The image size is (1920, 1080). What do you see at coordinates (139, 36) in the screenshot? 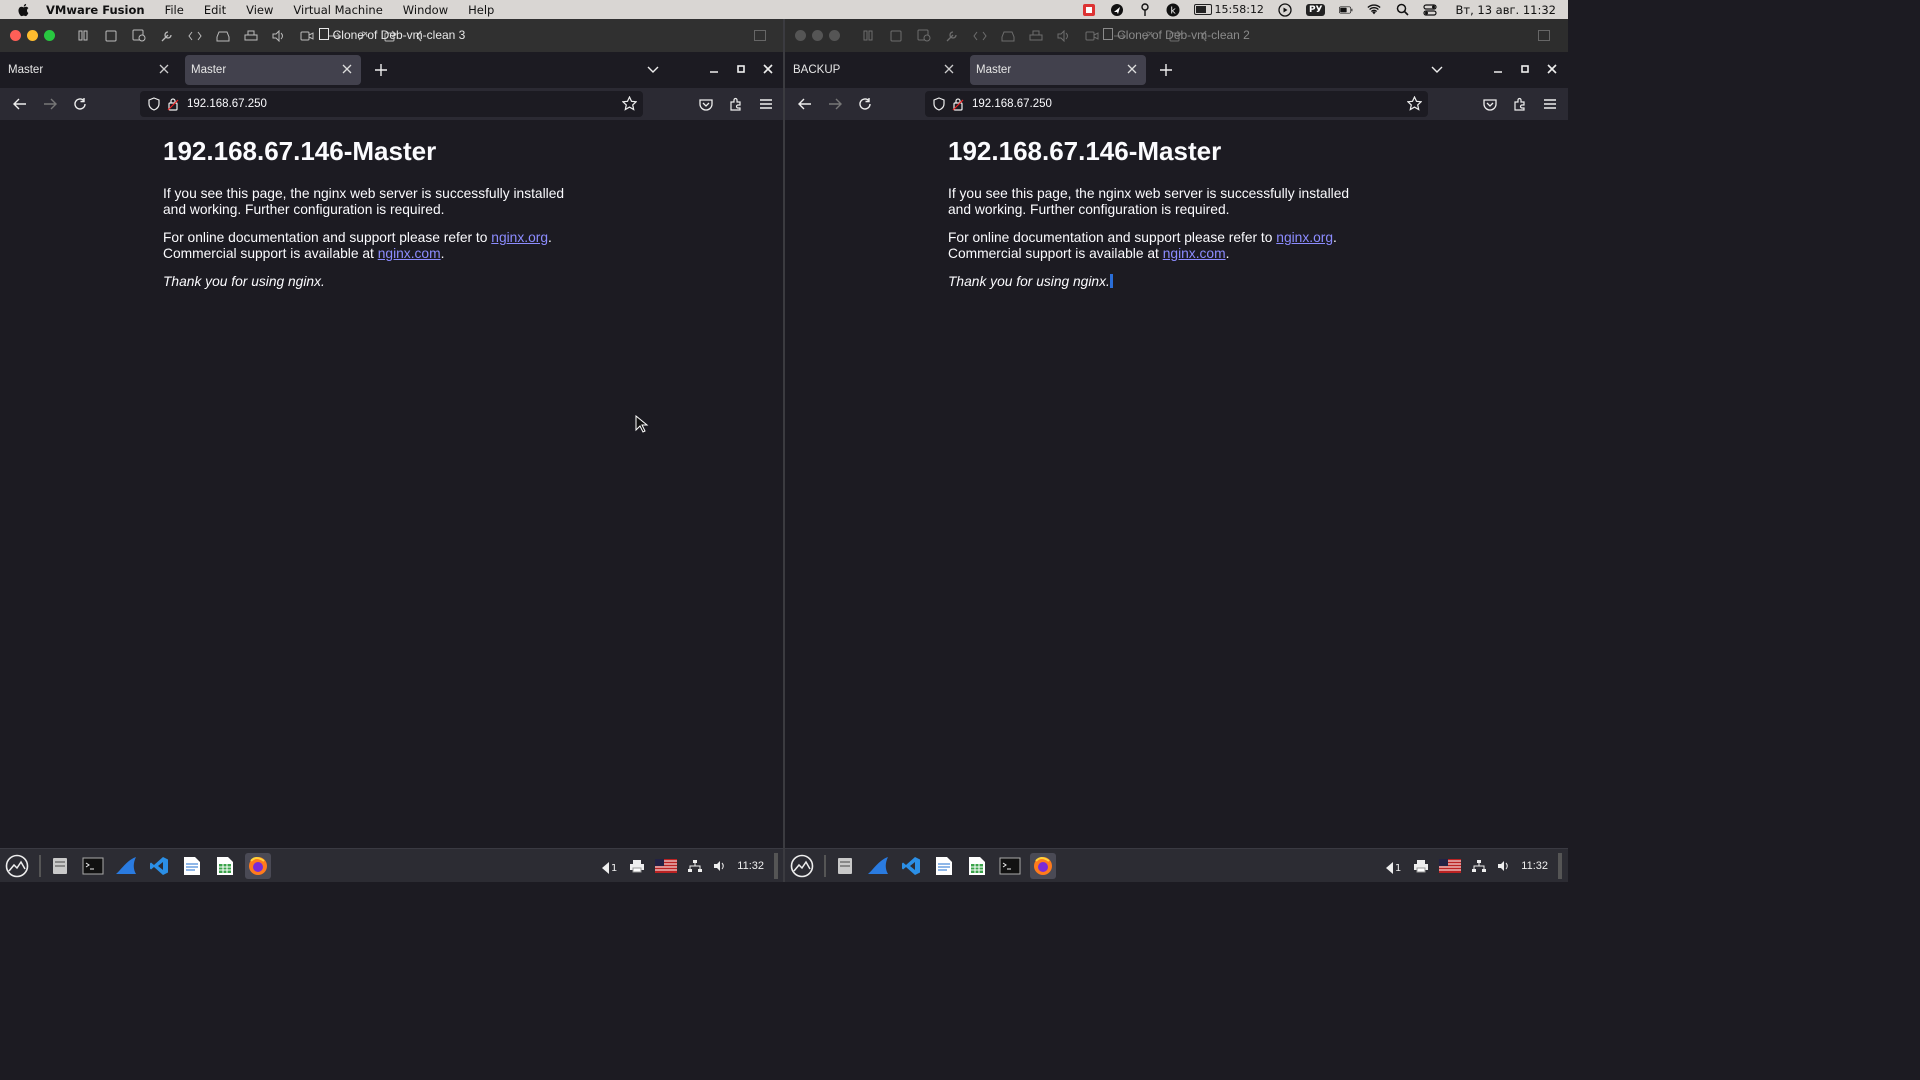
I see `snapshots-manager-icon` at bounding box center [139, 36].